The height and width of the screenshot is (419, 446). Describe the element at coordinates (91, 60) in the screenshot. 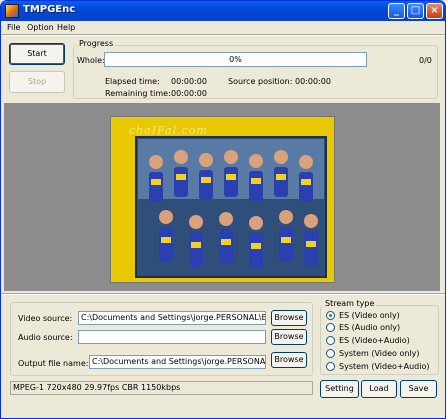

I see `whole-label: Whole:` at that location.